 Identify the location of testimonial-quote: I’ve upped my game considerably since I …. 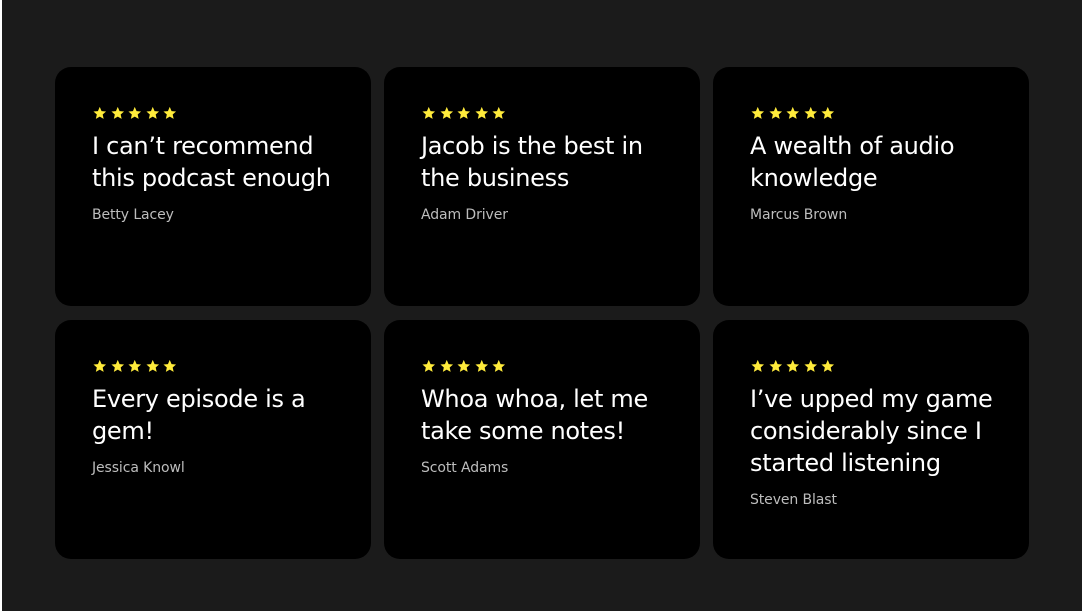
(871, 431).